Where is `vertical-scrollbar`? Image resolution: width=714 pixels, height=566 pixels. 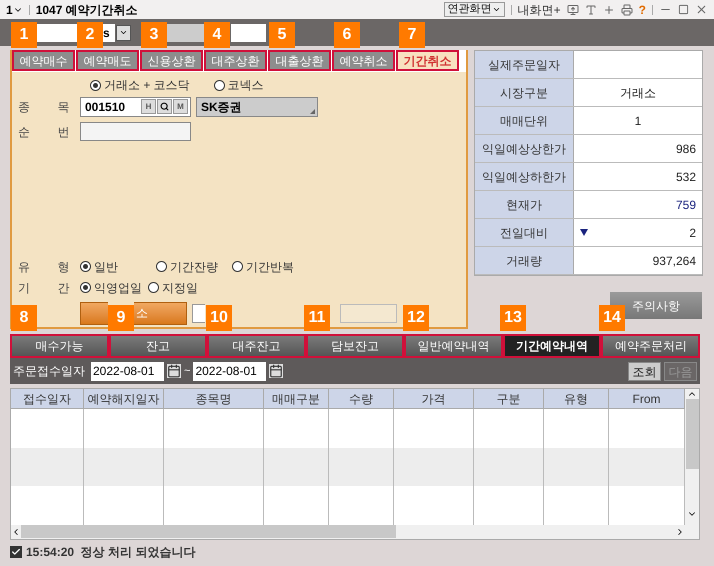
vertical-scrollbar is located at coordinates (692, 464).